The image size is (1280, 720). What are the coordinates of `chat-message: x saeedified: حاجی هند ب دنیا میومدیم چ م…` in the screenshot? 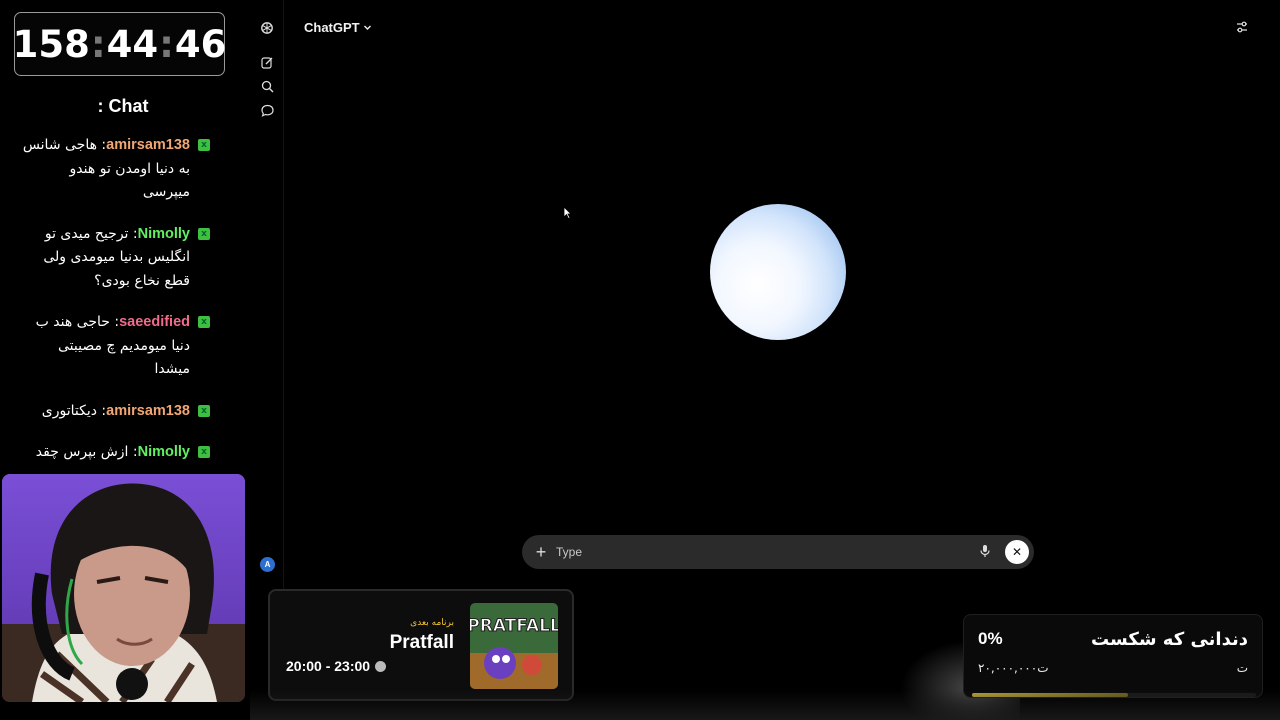 It's located at (118, 346).